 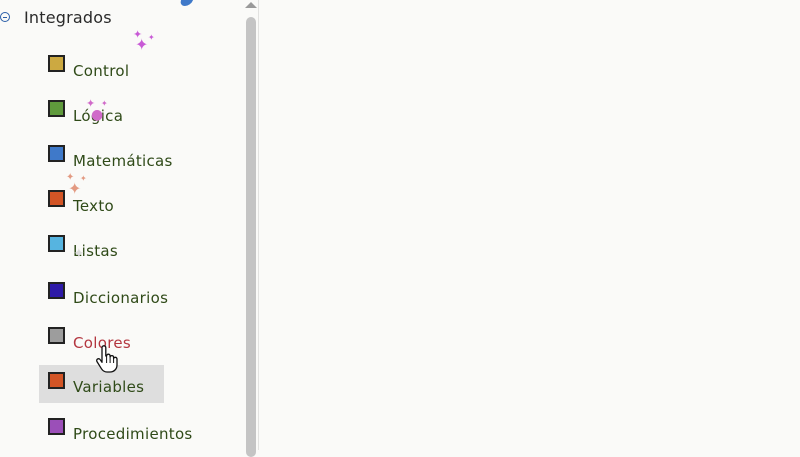 What do you see at coordinates (186, 3) in the screenshot?
I see `partial-block-icon` at bounding box center [186, 3].